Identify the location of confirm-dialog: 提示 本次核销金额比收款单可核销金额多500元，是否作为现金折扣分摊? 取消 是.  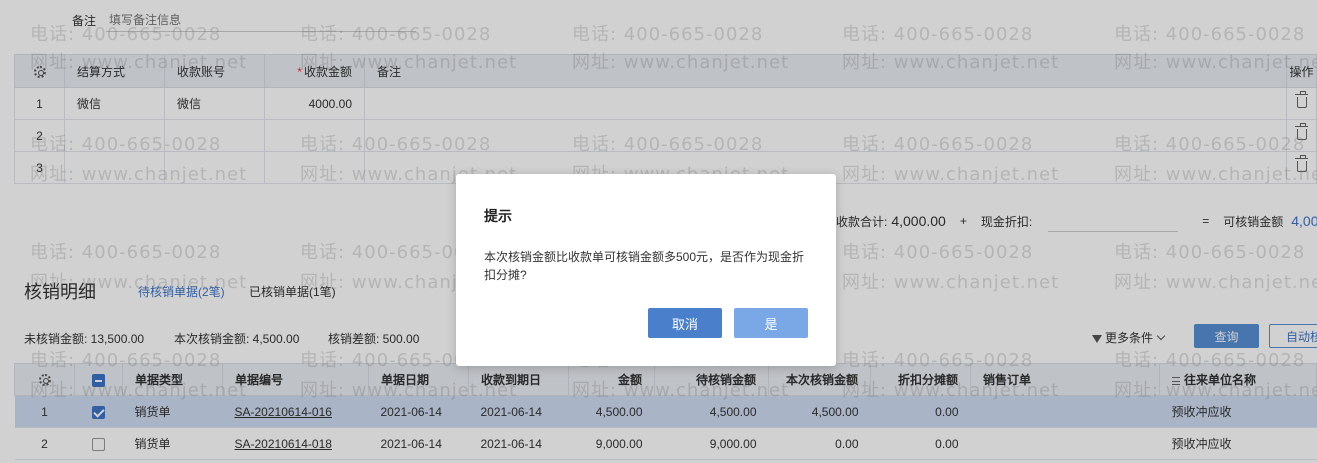
(646, 270).